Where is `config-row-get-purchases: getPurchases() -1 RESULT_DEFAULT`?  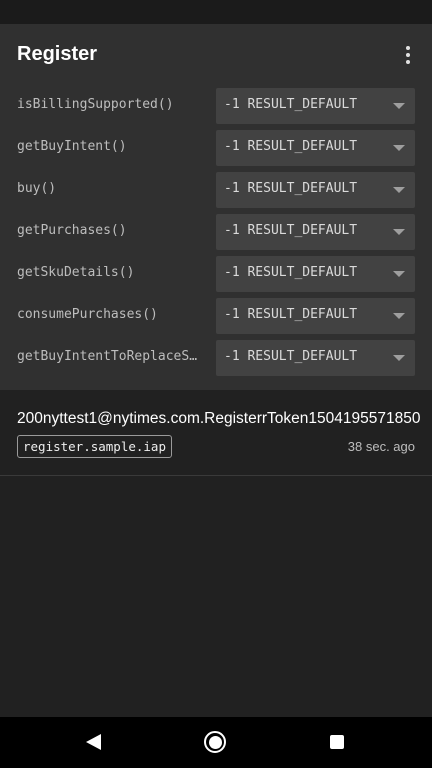 config-row-get-purchases: getPurchases() -1 RESULT_DEFAULT is located at coordinates (216, 232).